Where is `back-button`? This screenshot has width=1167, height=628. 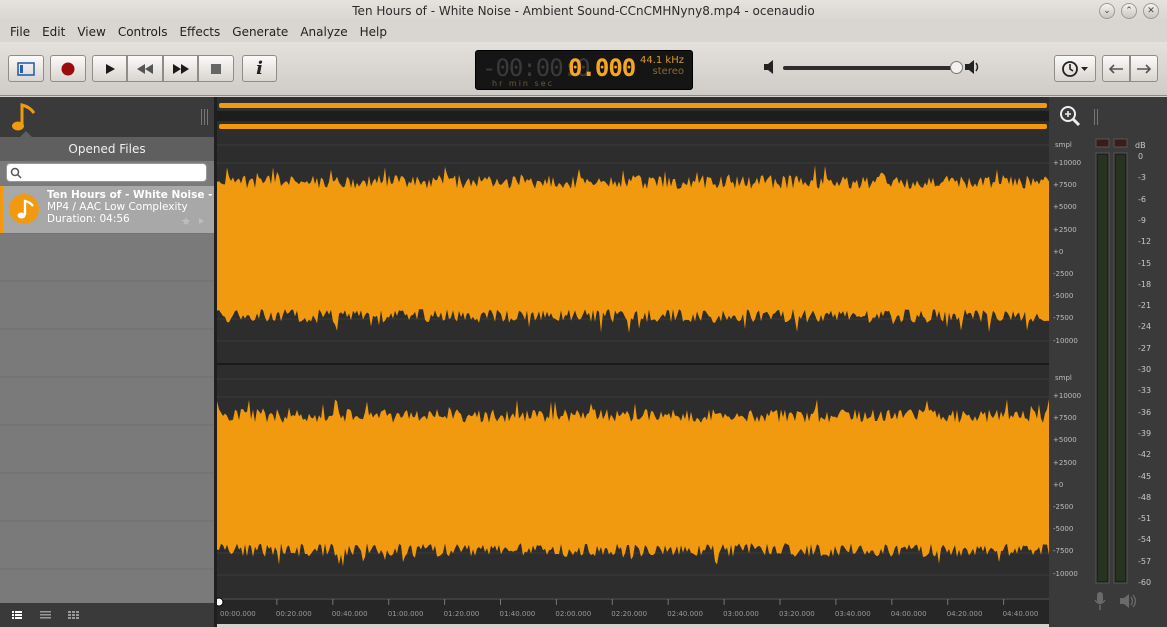
back-button is located at coordinates (1116, 68).